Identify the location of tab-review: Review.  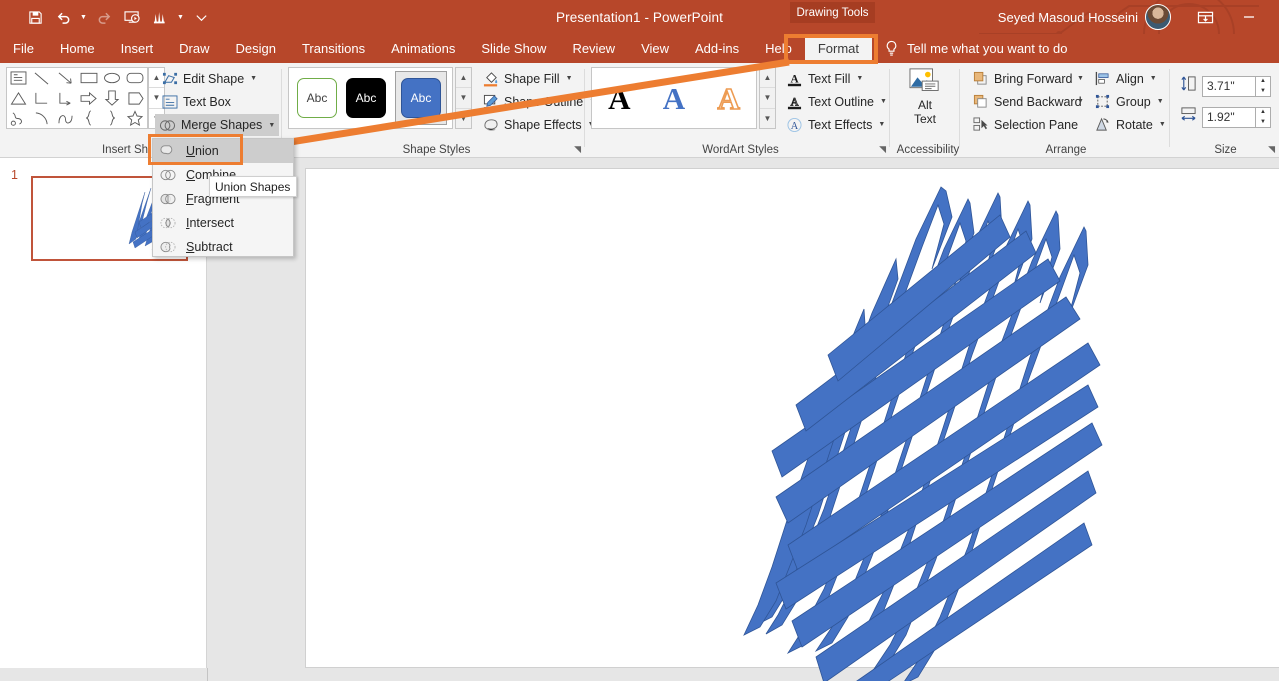
(593, 48).